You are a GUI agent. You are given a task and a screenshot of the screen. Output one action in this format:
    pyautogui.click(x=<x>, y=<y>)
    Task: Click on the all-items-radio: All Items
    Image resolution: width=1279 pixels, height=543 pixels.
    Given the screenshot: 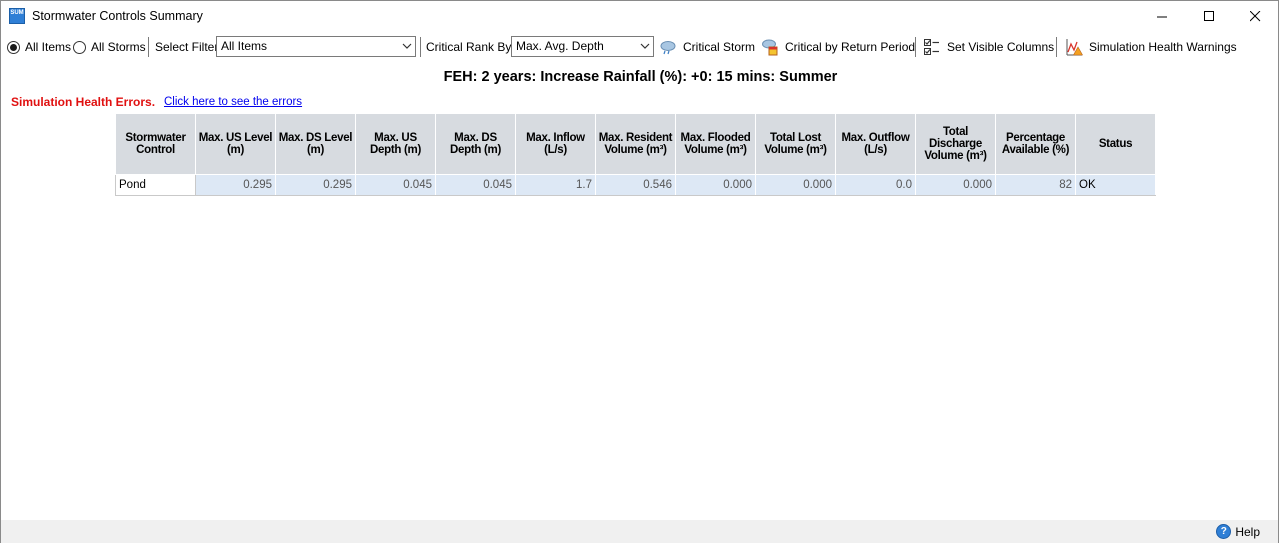 What is the action you would take?
    pyautogui.click(x=39, y=47)
    